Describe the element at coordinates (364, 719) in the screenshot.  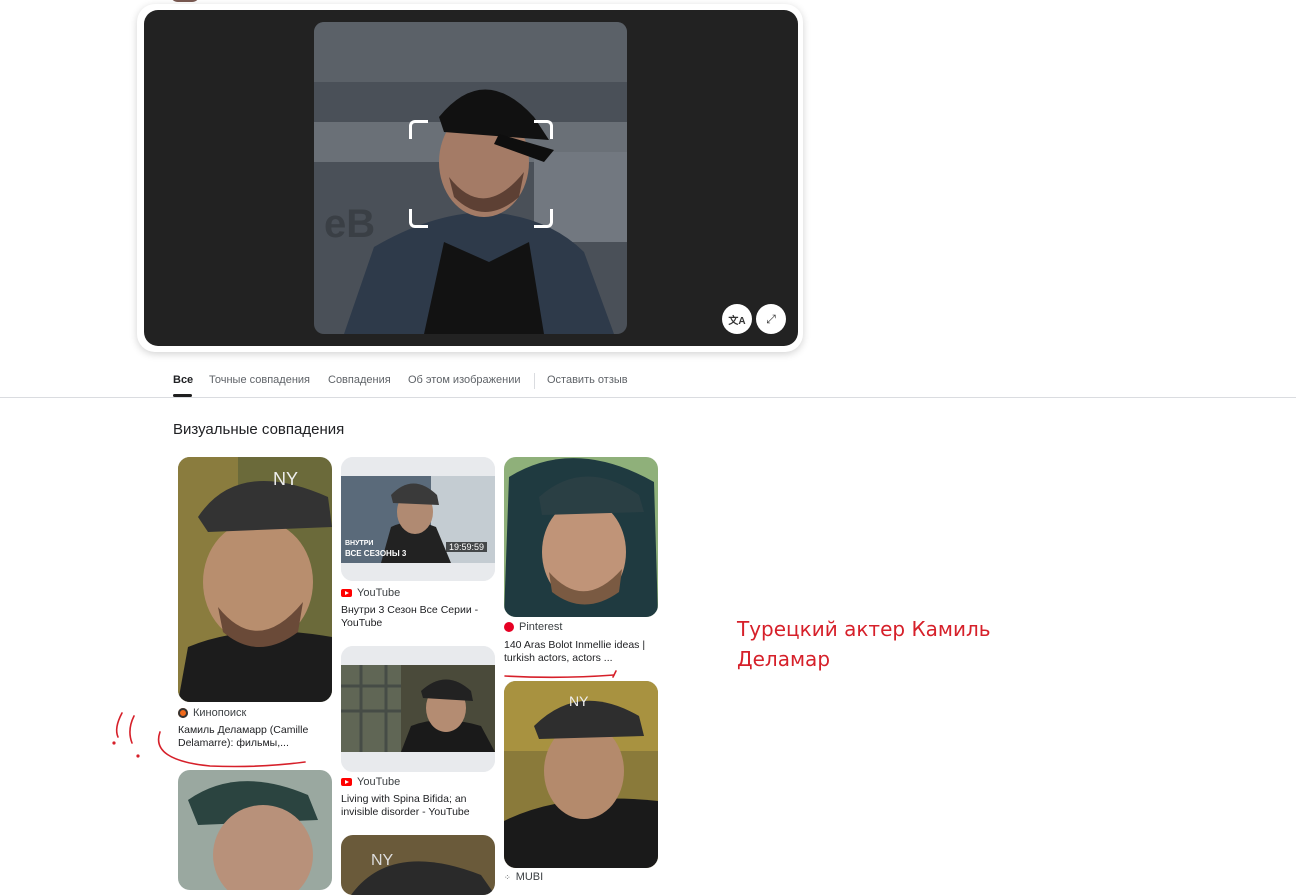
I see `annotation-strokes` at that location.